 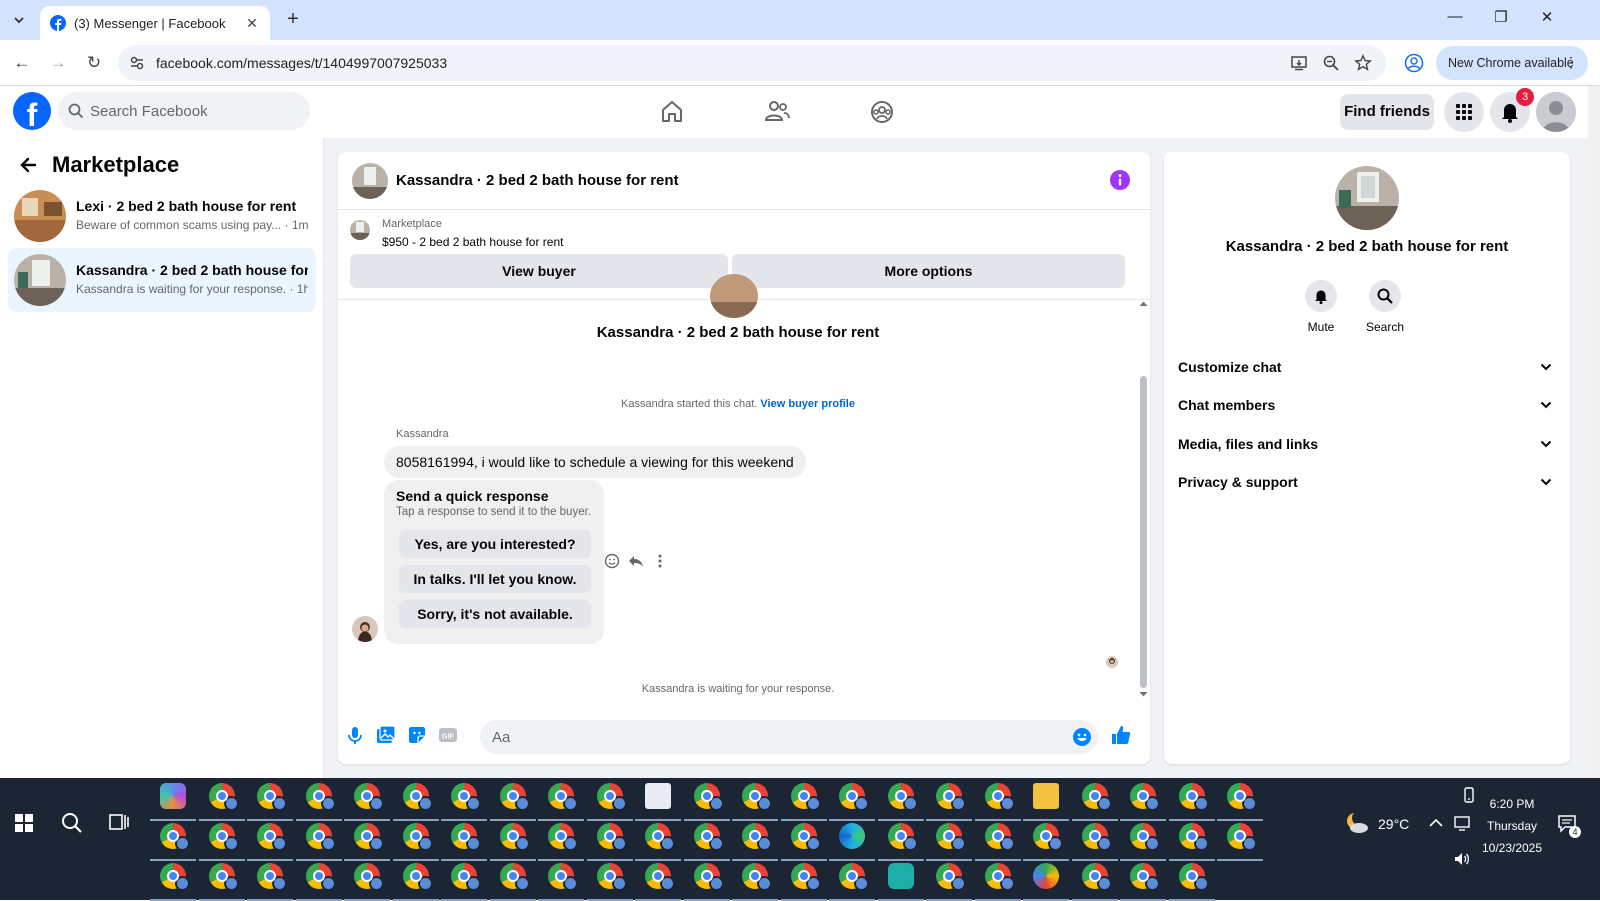 What do you see at coordinates (658, 796) in the screenshot?
I see `contacts-taskbar-icon` at bounding box center [658, 796].